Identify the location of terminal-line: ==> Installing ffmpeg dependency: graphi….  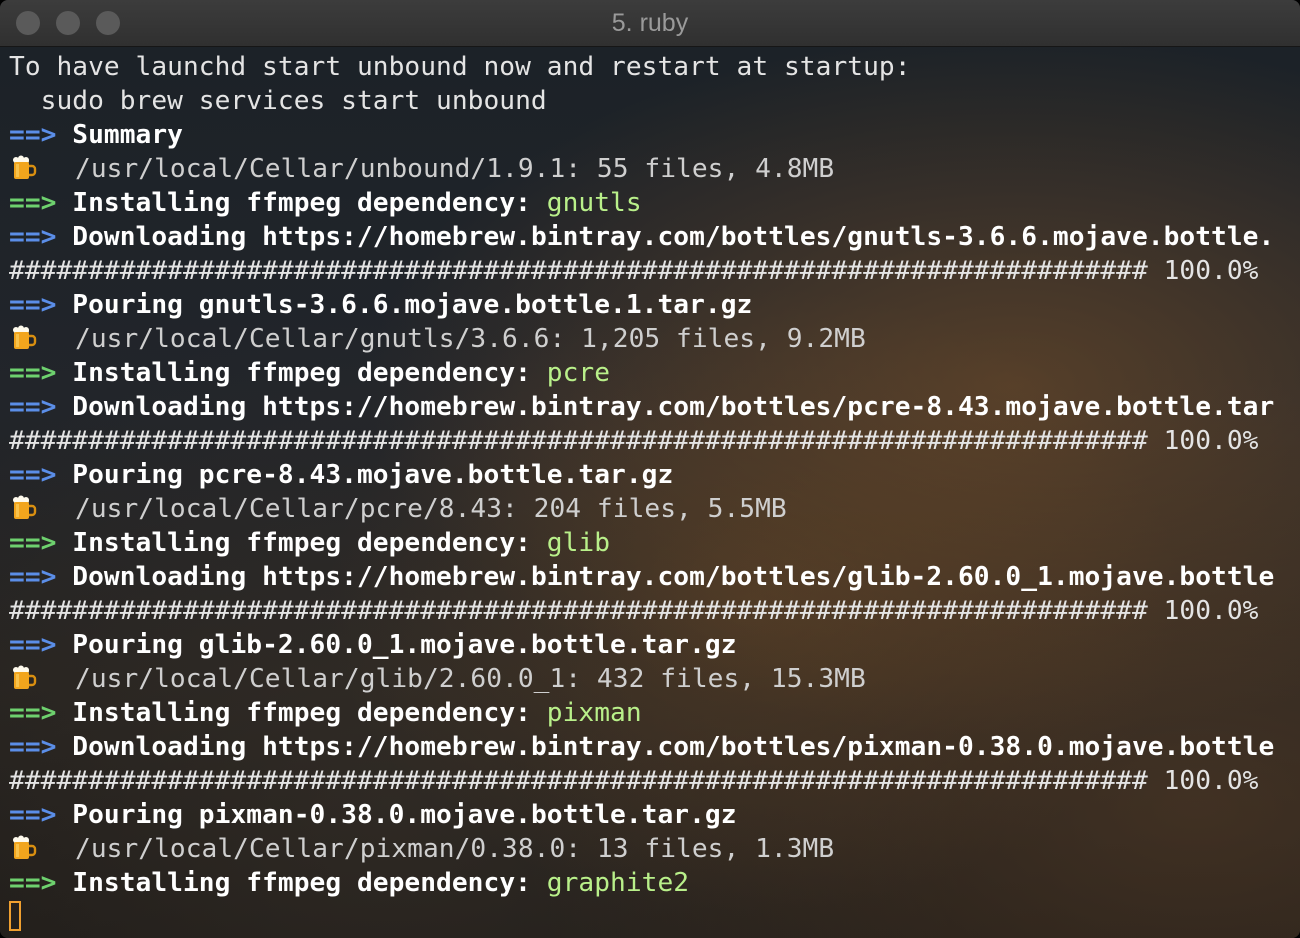
(641, 883).